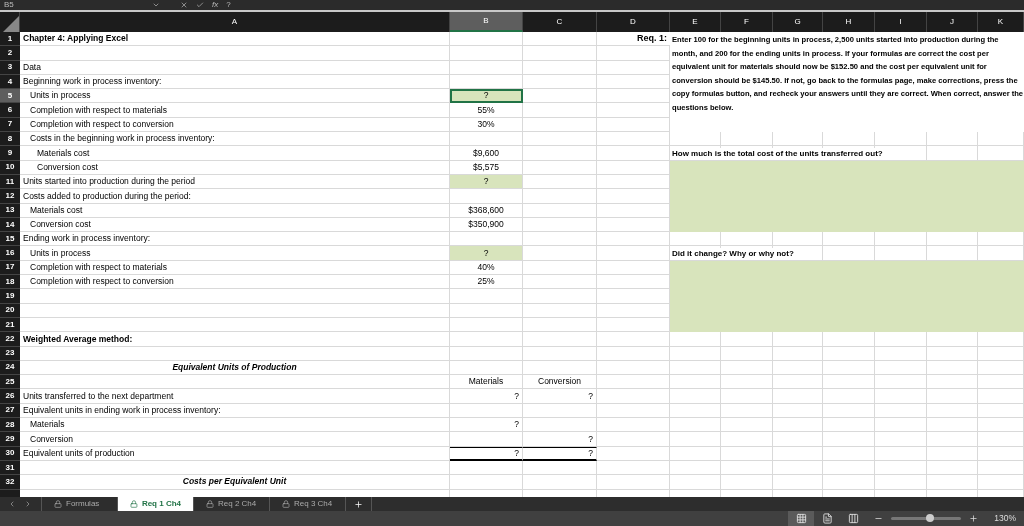 This screenshot has height=526, width=1024. I want to click on zoom-slider, so click(926, 518).